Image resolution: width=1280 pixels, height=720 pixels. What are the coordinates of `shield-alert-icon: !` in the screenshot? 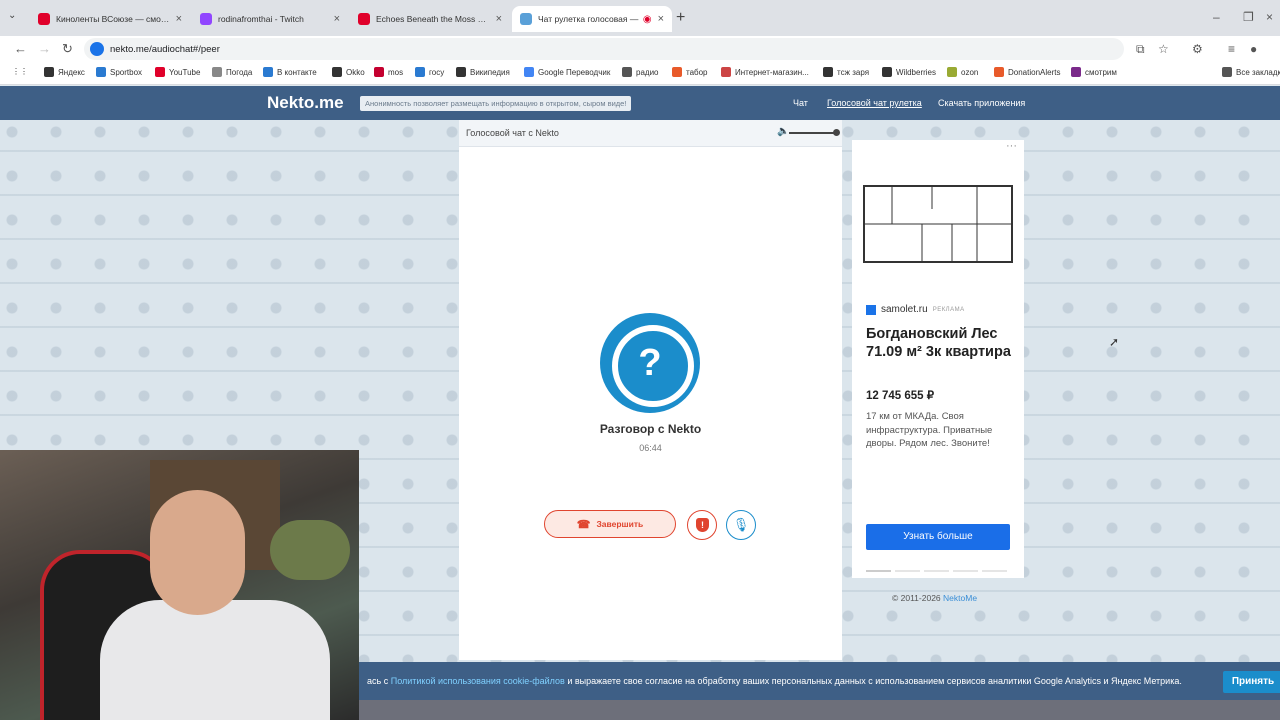 It's located at (702, 525).